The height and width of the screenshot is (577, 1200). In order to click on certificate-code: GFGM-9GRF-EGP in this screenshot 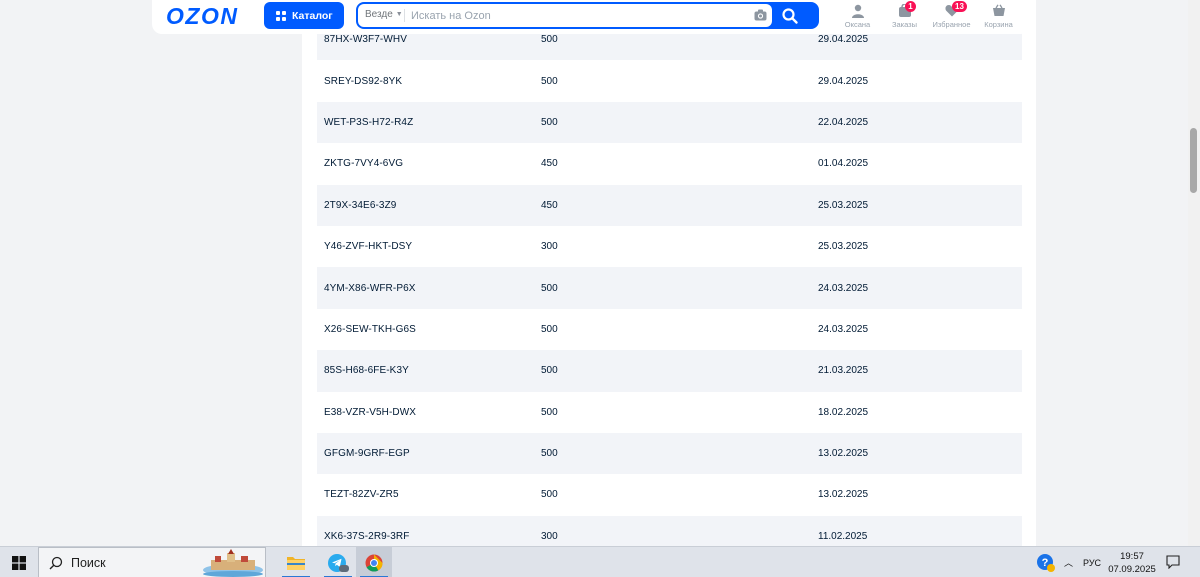, I will do `click(367, 454)`.